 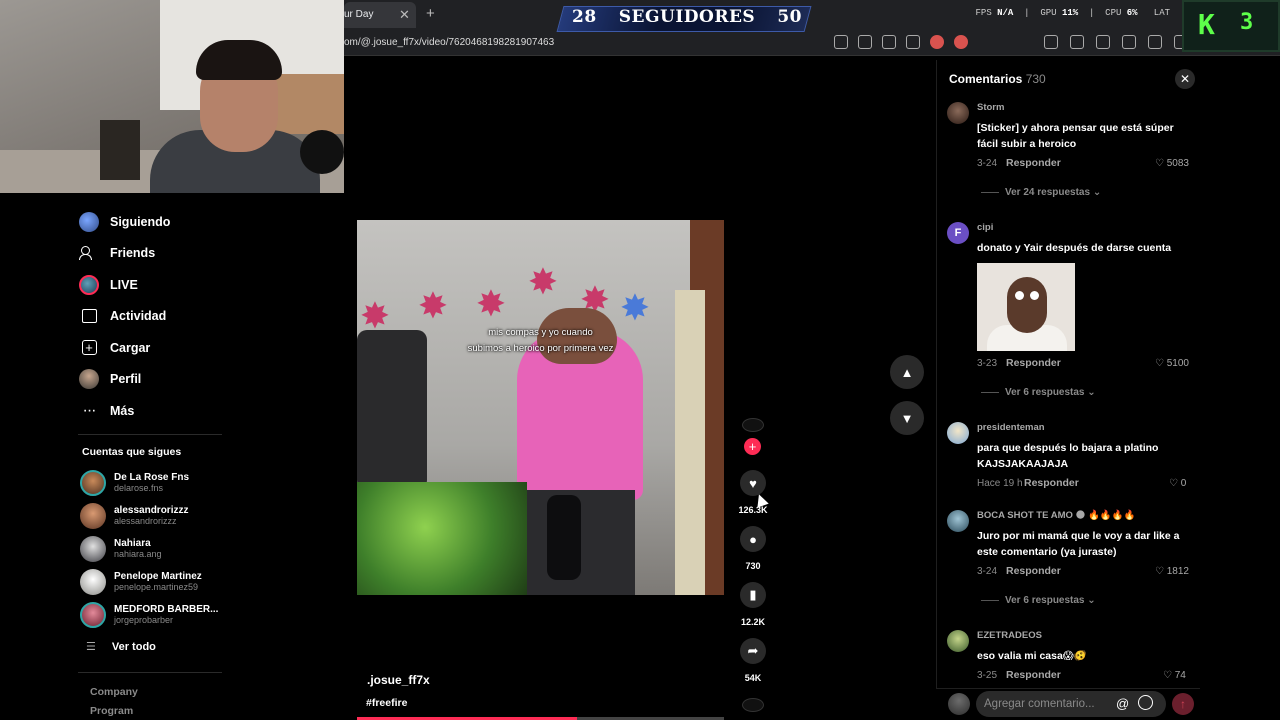 I want to click on following-account: Penelope Martinez penelope.martinez59, so click(x=155, y=581).